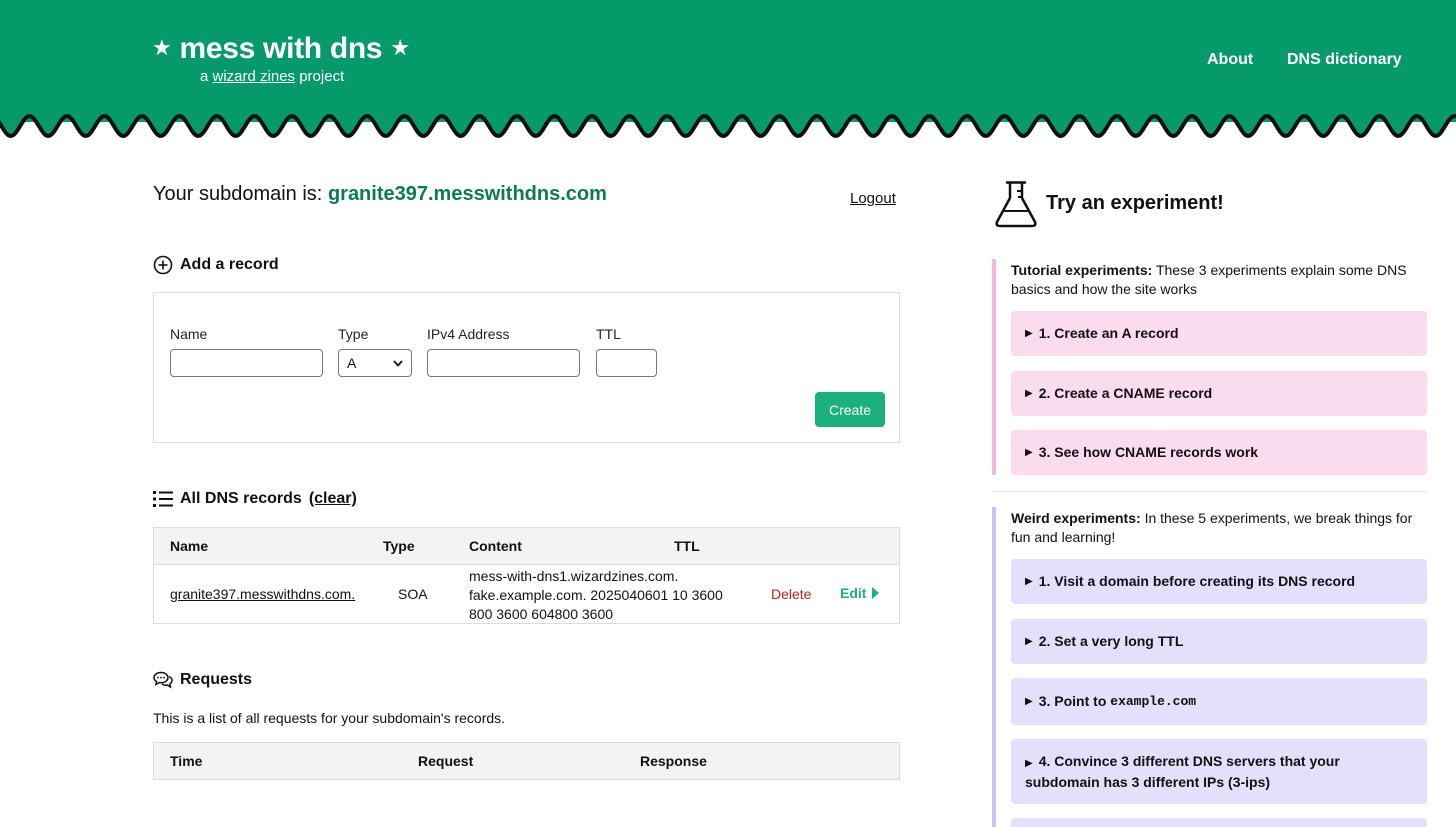 This screenshot has height=827, width=1456. Describe the element at coordinates (1125, 393) in the screenshot. I see `experiment-label: 2. Create a CNAME record` at that location.